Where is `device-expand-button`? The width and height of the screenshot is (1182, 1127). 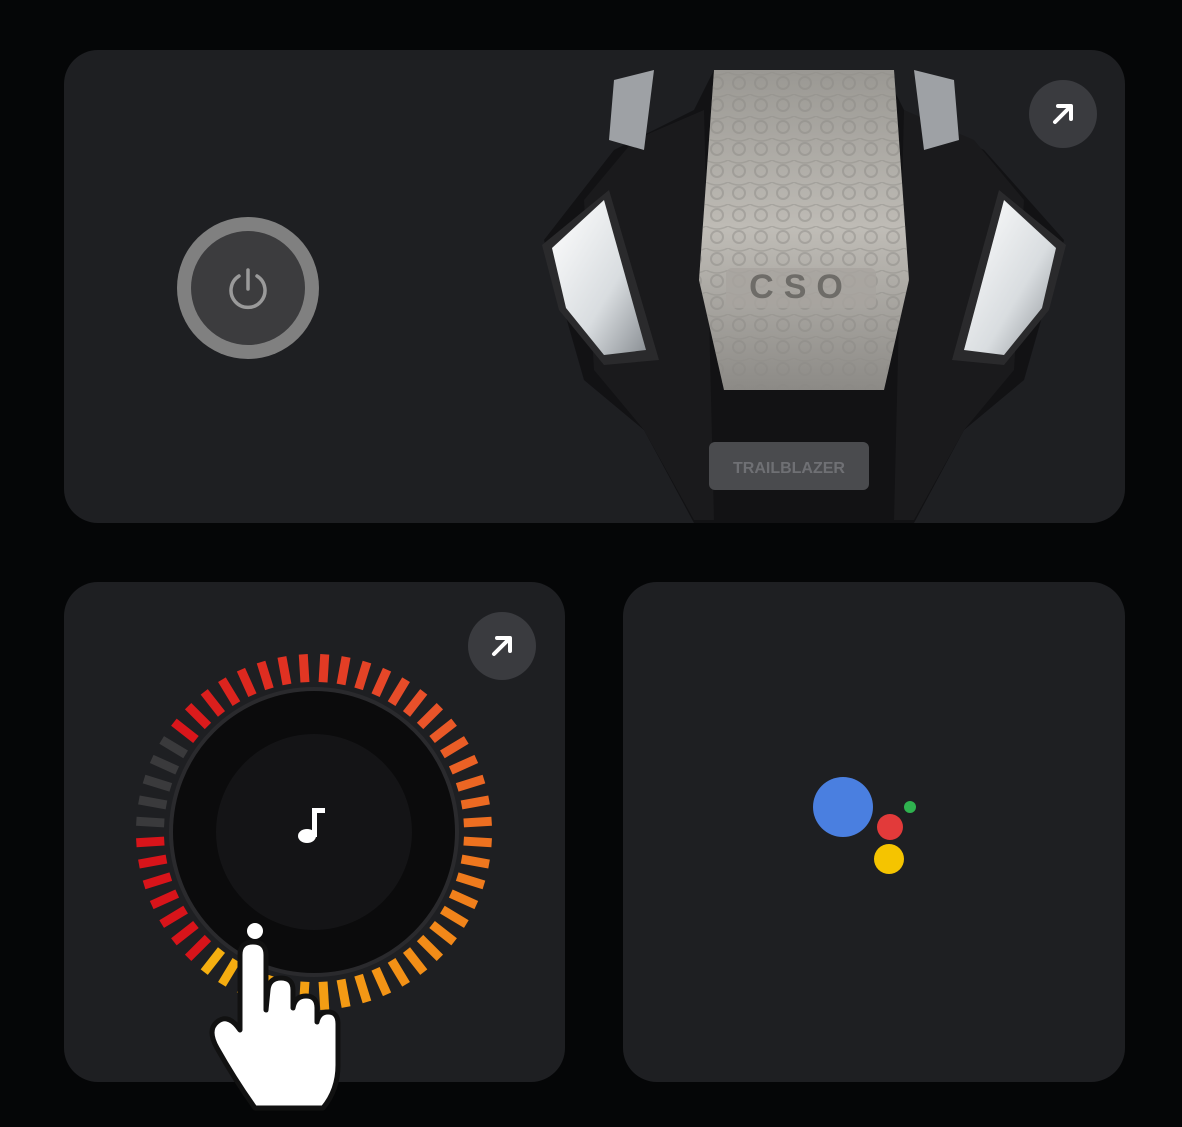
device-expand-button is located at coordinates (1063, 114).